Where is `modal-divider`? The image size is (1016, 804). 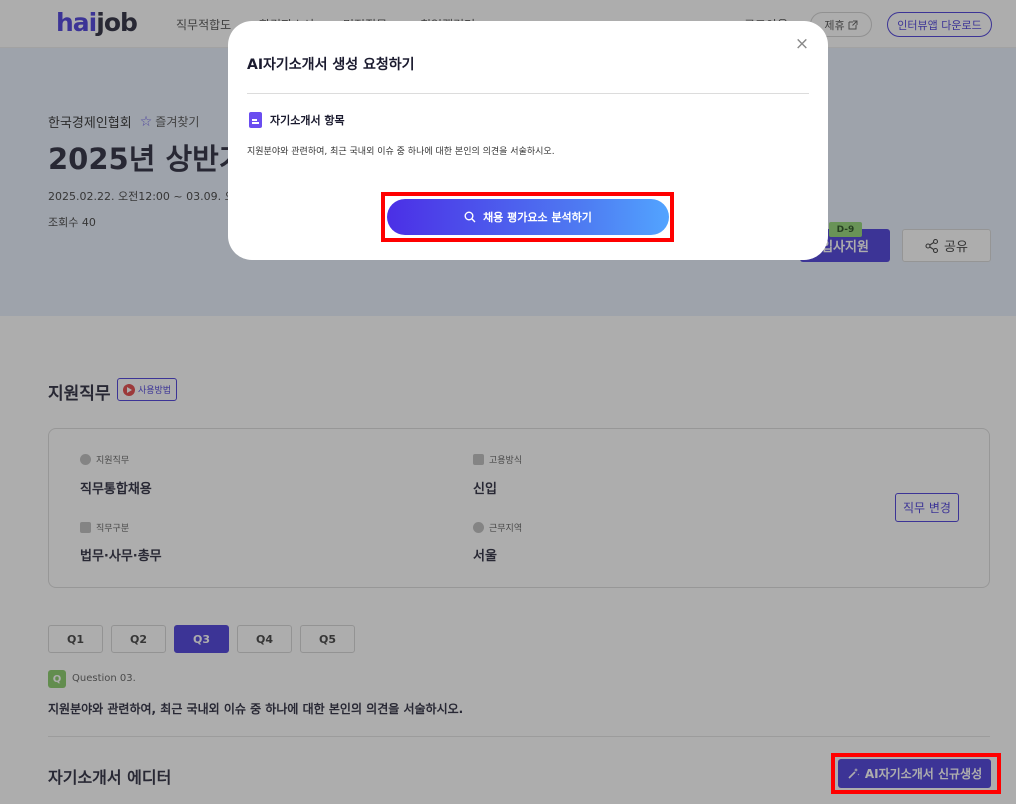
modal-divider is located at coordinates (528, 93).